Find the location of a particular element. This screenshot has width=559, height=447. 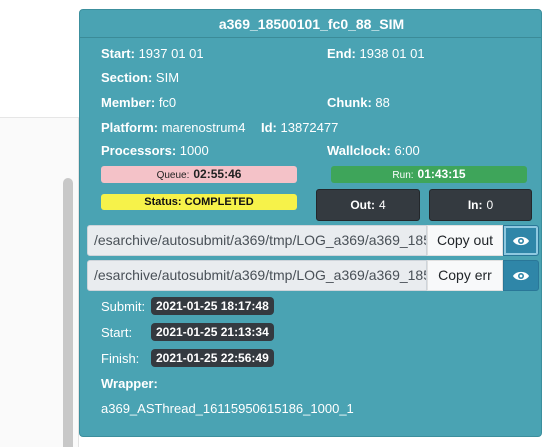

processors-value: 1000 is located at coordinates (194, 150).